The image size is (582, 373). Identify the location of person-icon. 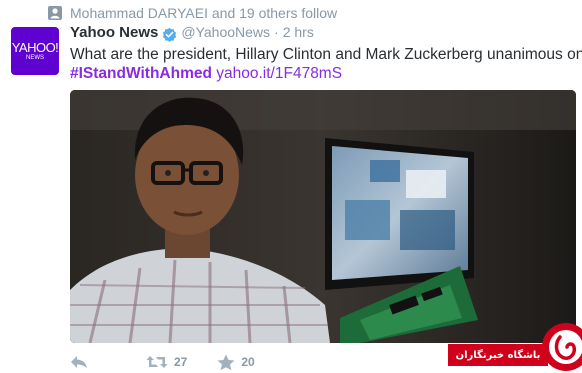
(55, 13).